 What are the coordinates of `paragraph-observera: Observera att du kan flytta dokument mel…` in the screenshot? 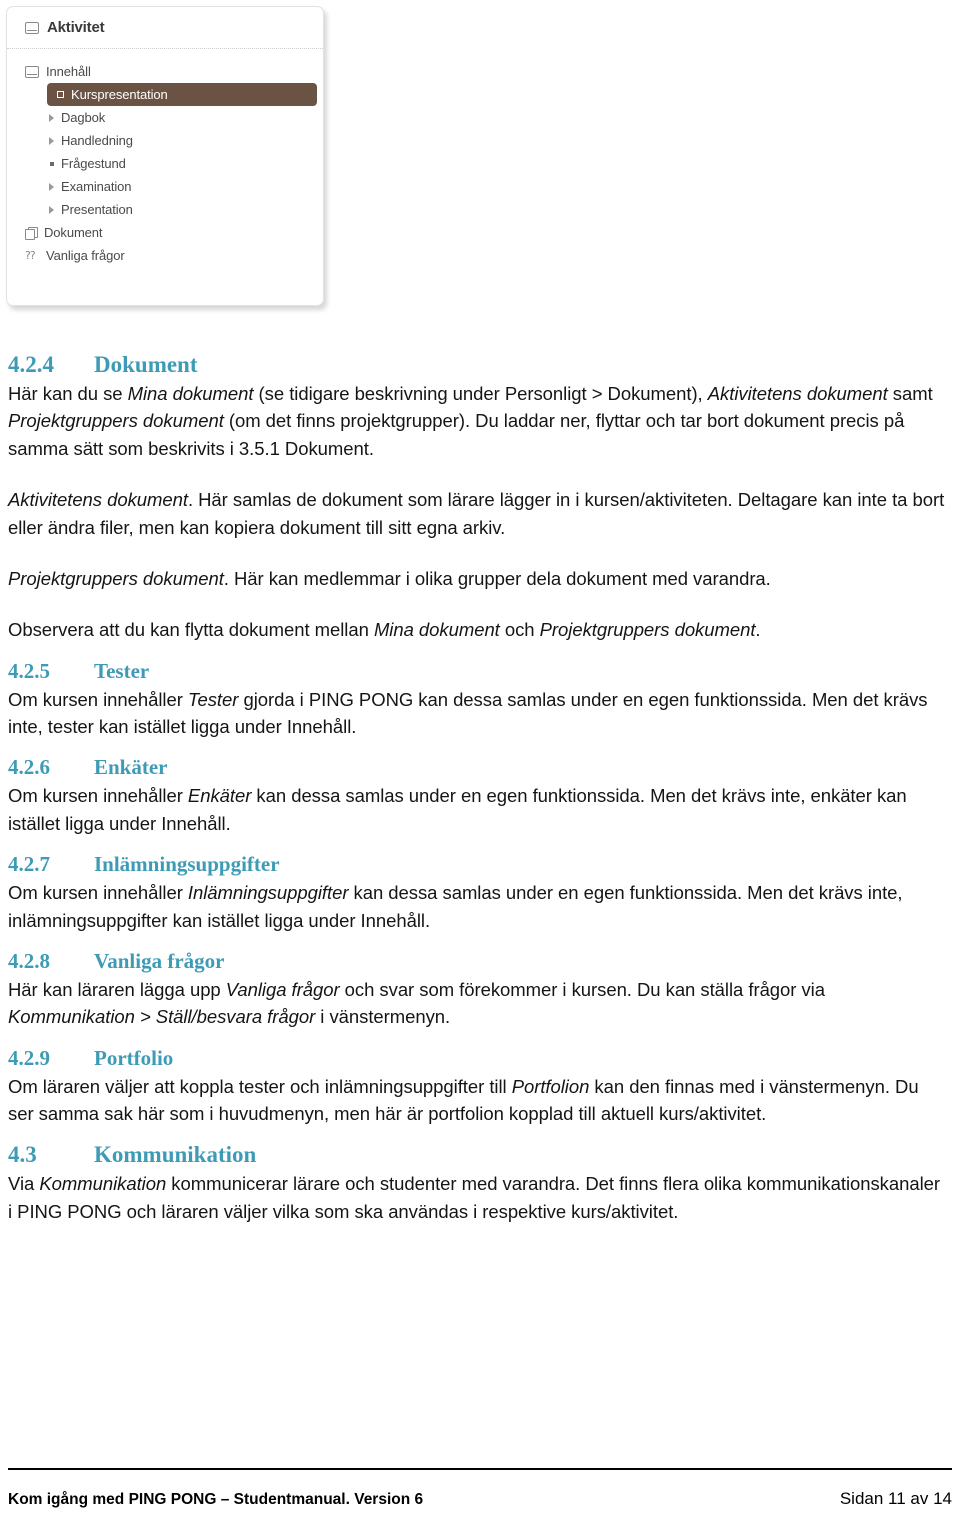 It's located at (477, 629).